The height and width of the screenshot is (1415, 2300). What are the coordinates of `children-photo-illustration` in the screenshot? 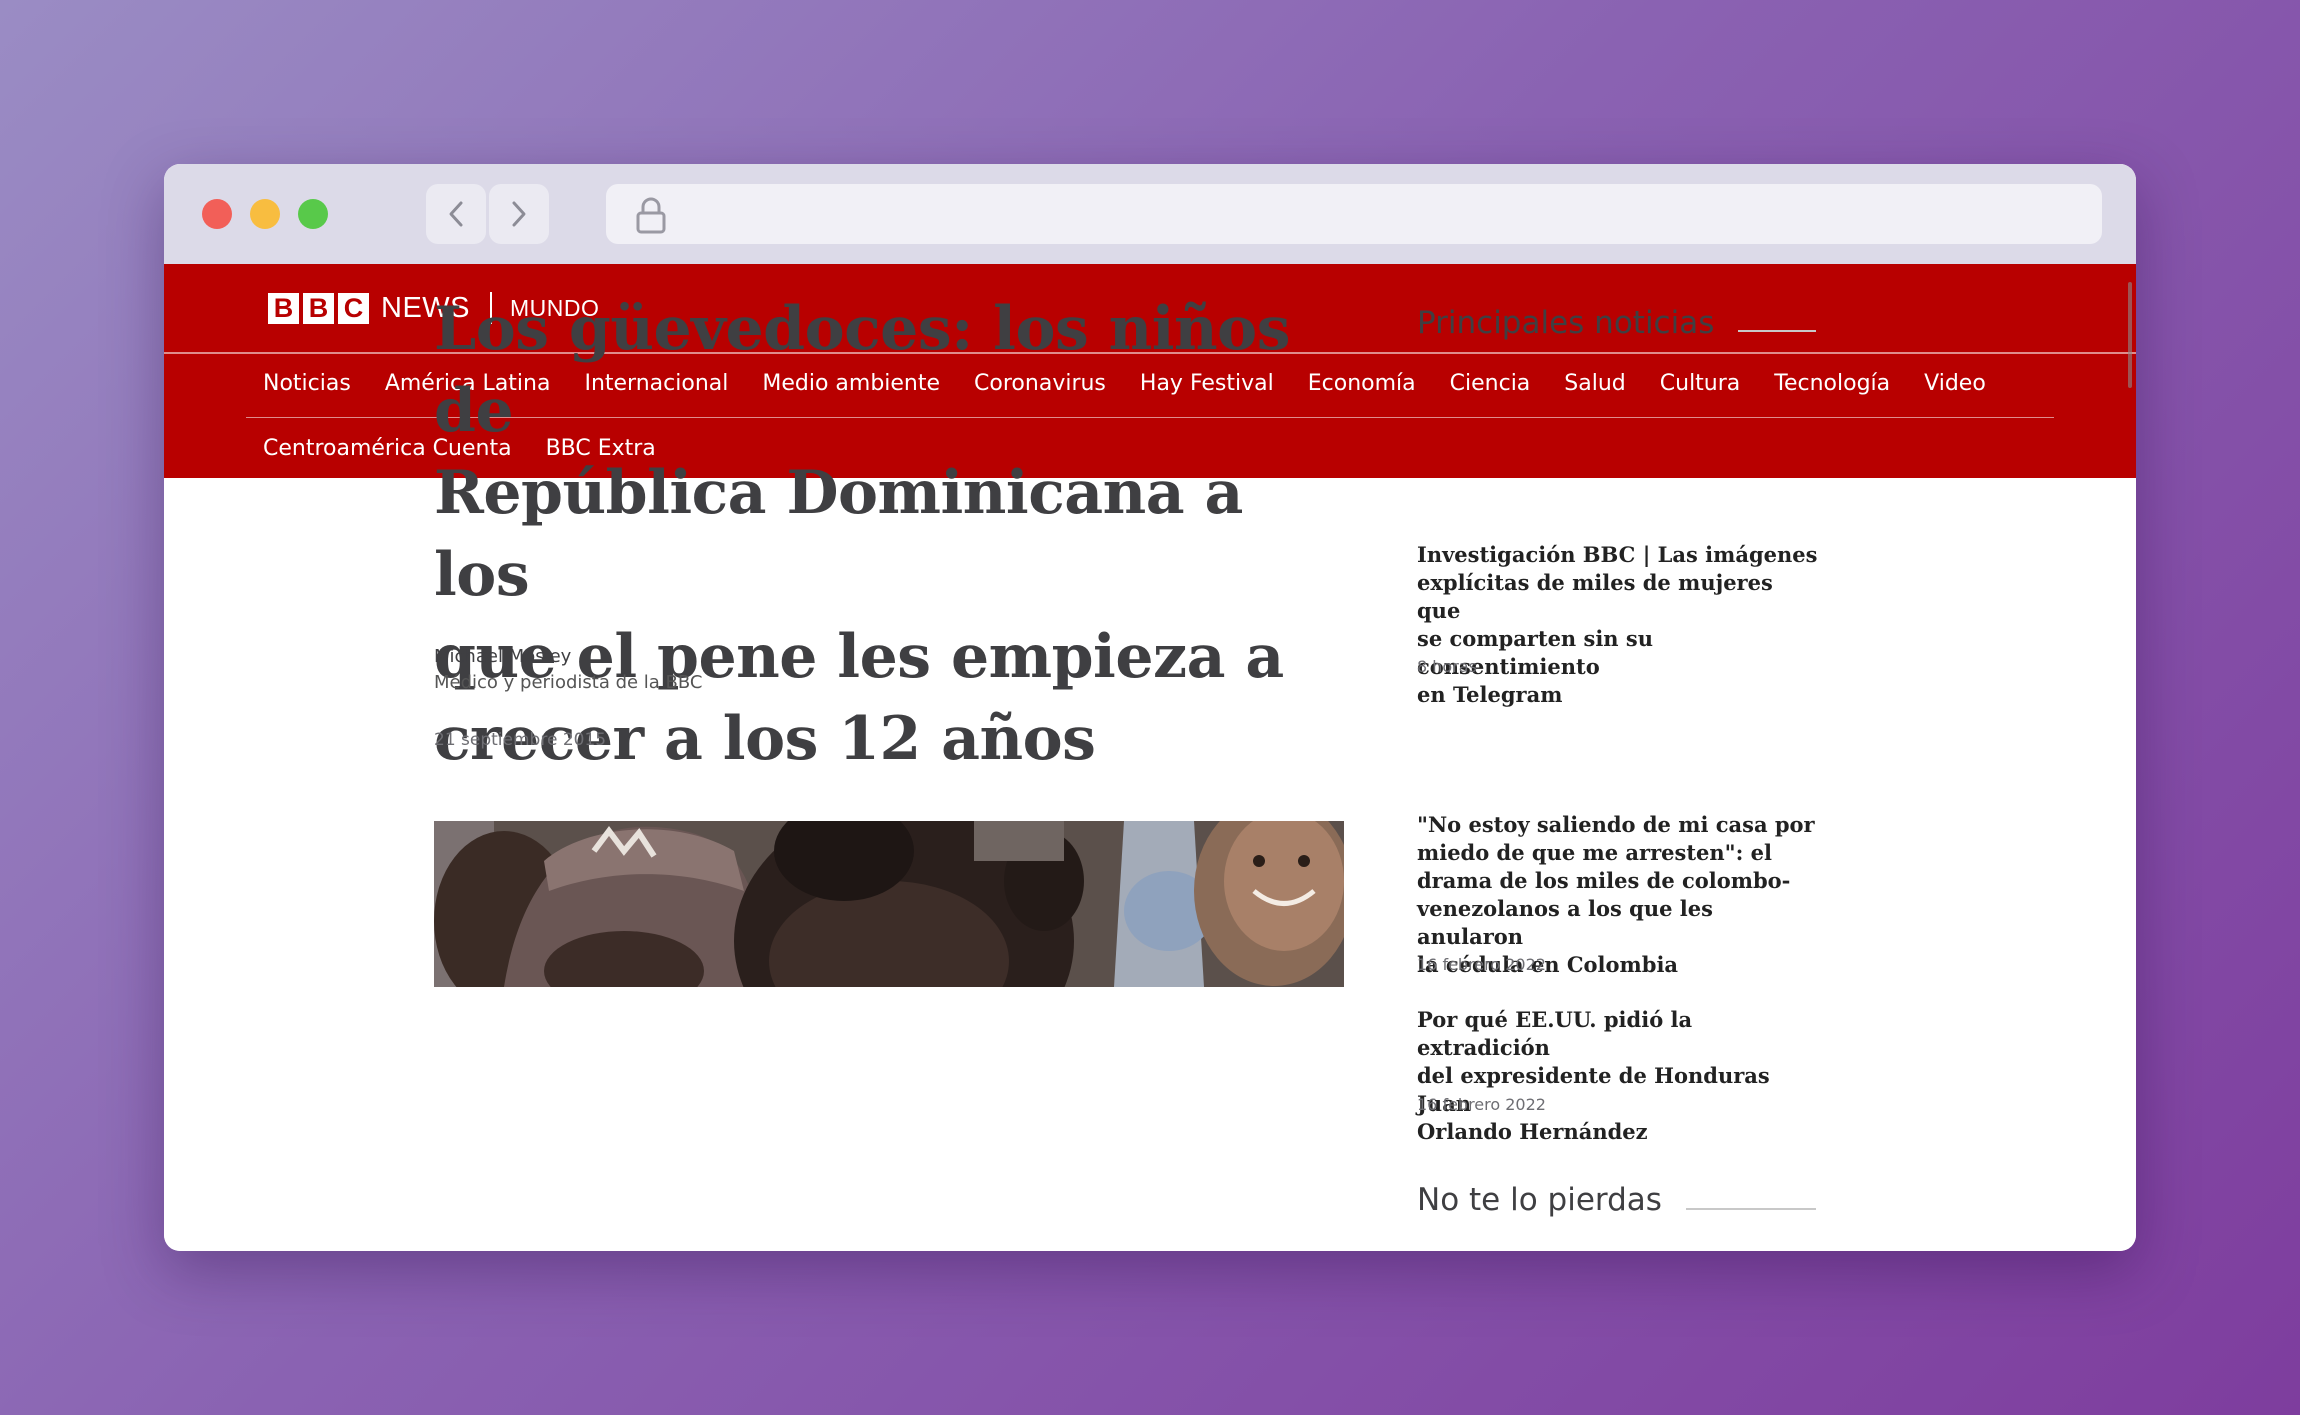 It's located at (889, 904).